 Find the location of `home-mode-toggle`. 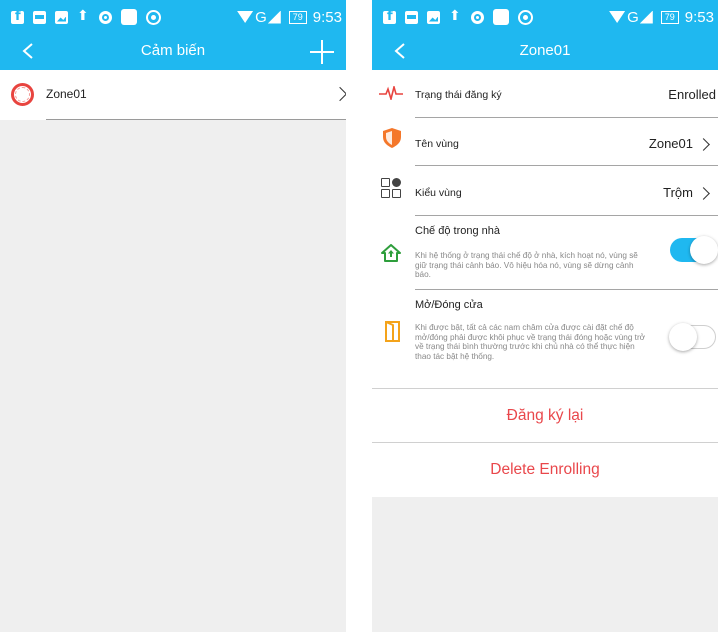

home-mode-toggle is located at coordinates (694, 250).